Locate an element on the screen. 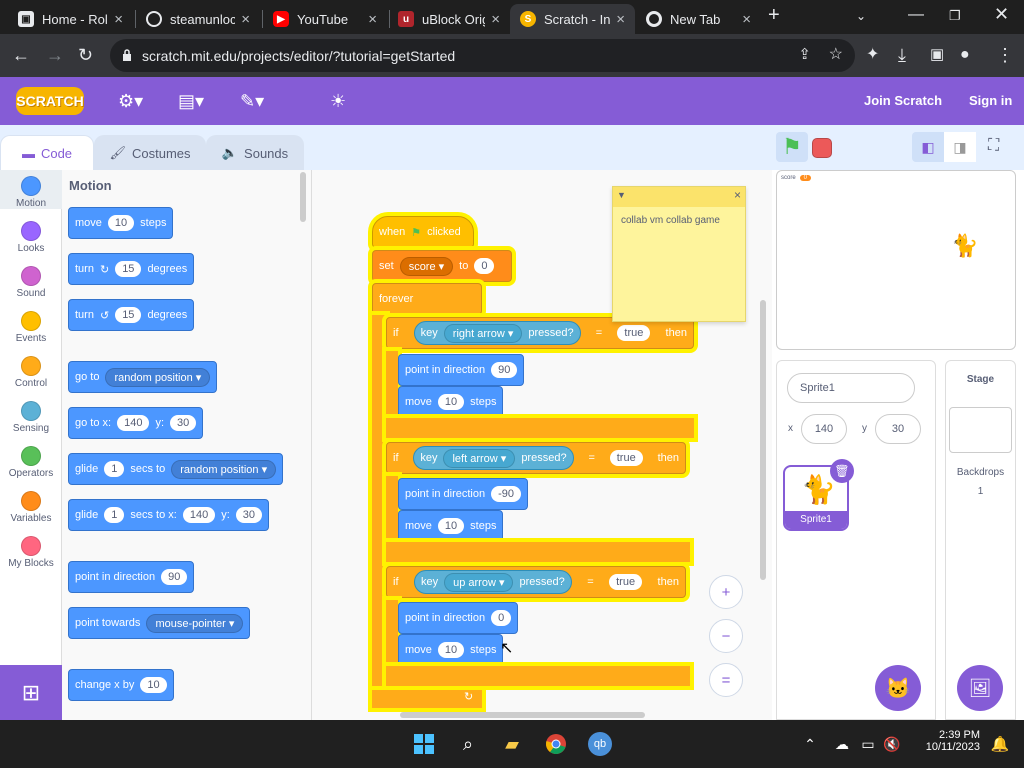  key-pressed-block: key left arrow ▾ pressed? is located at coordinates (493, 458).